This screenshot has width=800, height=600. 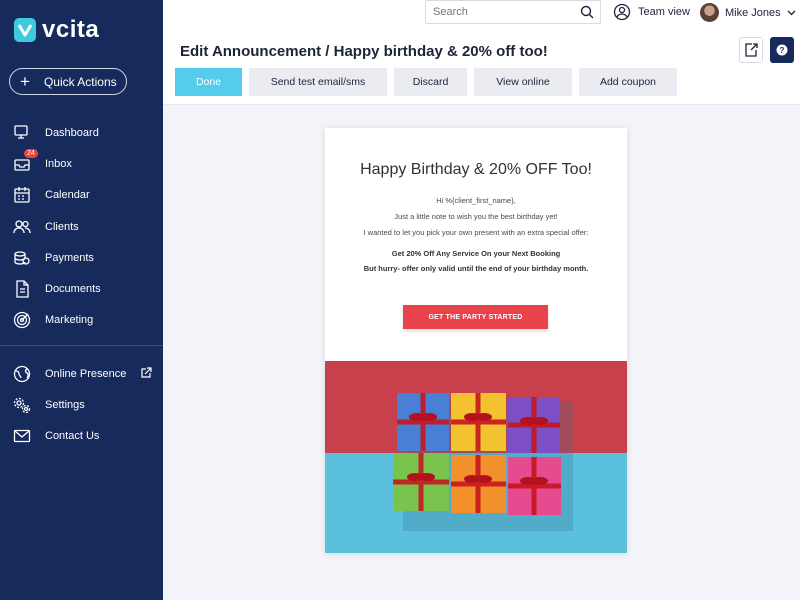 I want to click on calendar-icon, so click(x=22, y=195).